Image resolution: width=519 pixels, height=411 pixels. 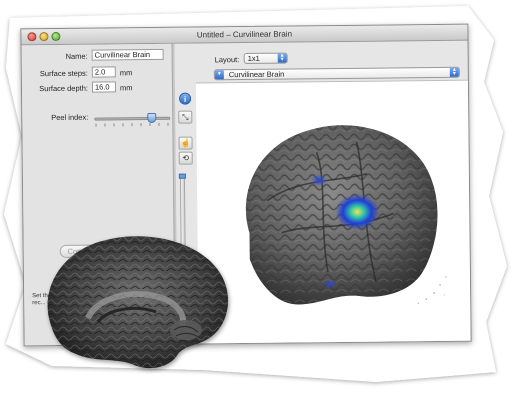 What do you see at coordinates (70, 117) in the screenshot?
I see `peel-index-label: Peel index:` at bounding box center [70, 117].